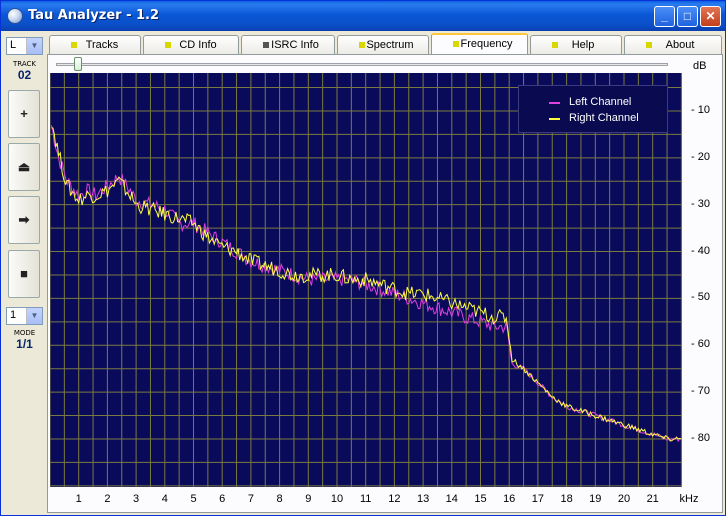 The image size is (726, 516). I want to click on track-value: 02, so click(24, 75).